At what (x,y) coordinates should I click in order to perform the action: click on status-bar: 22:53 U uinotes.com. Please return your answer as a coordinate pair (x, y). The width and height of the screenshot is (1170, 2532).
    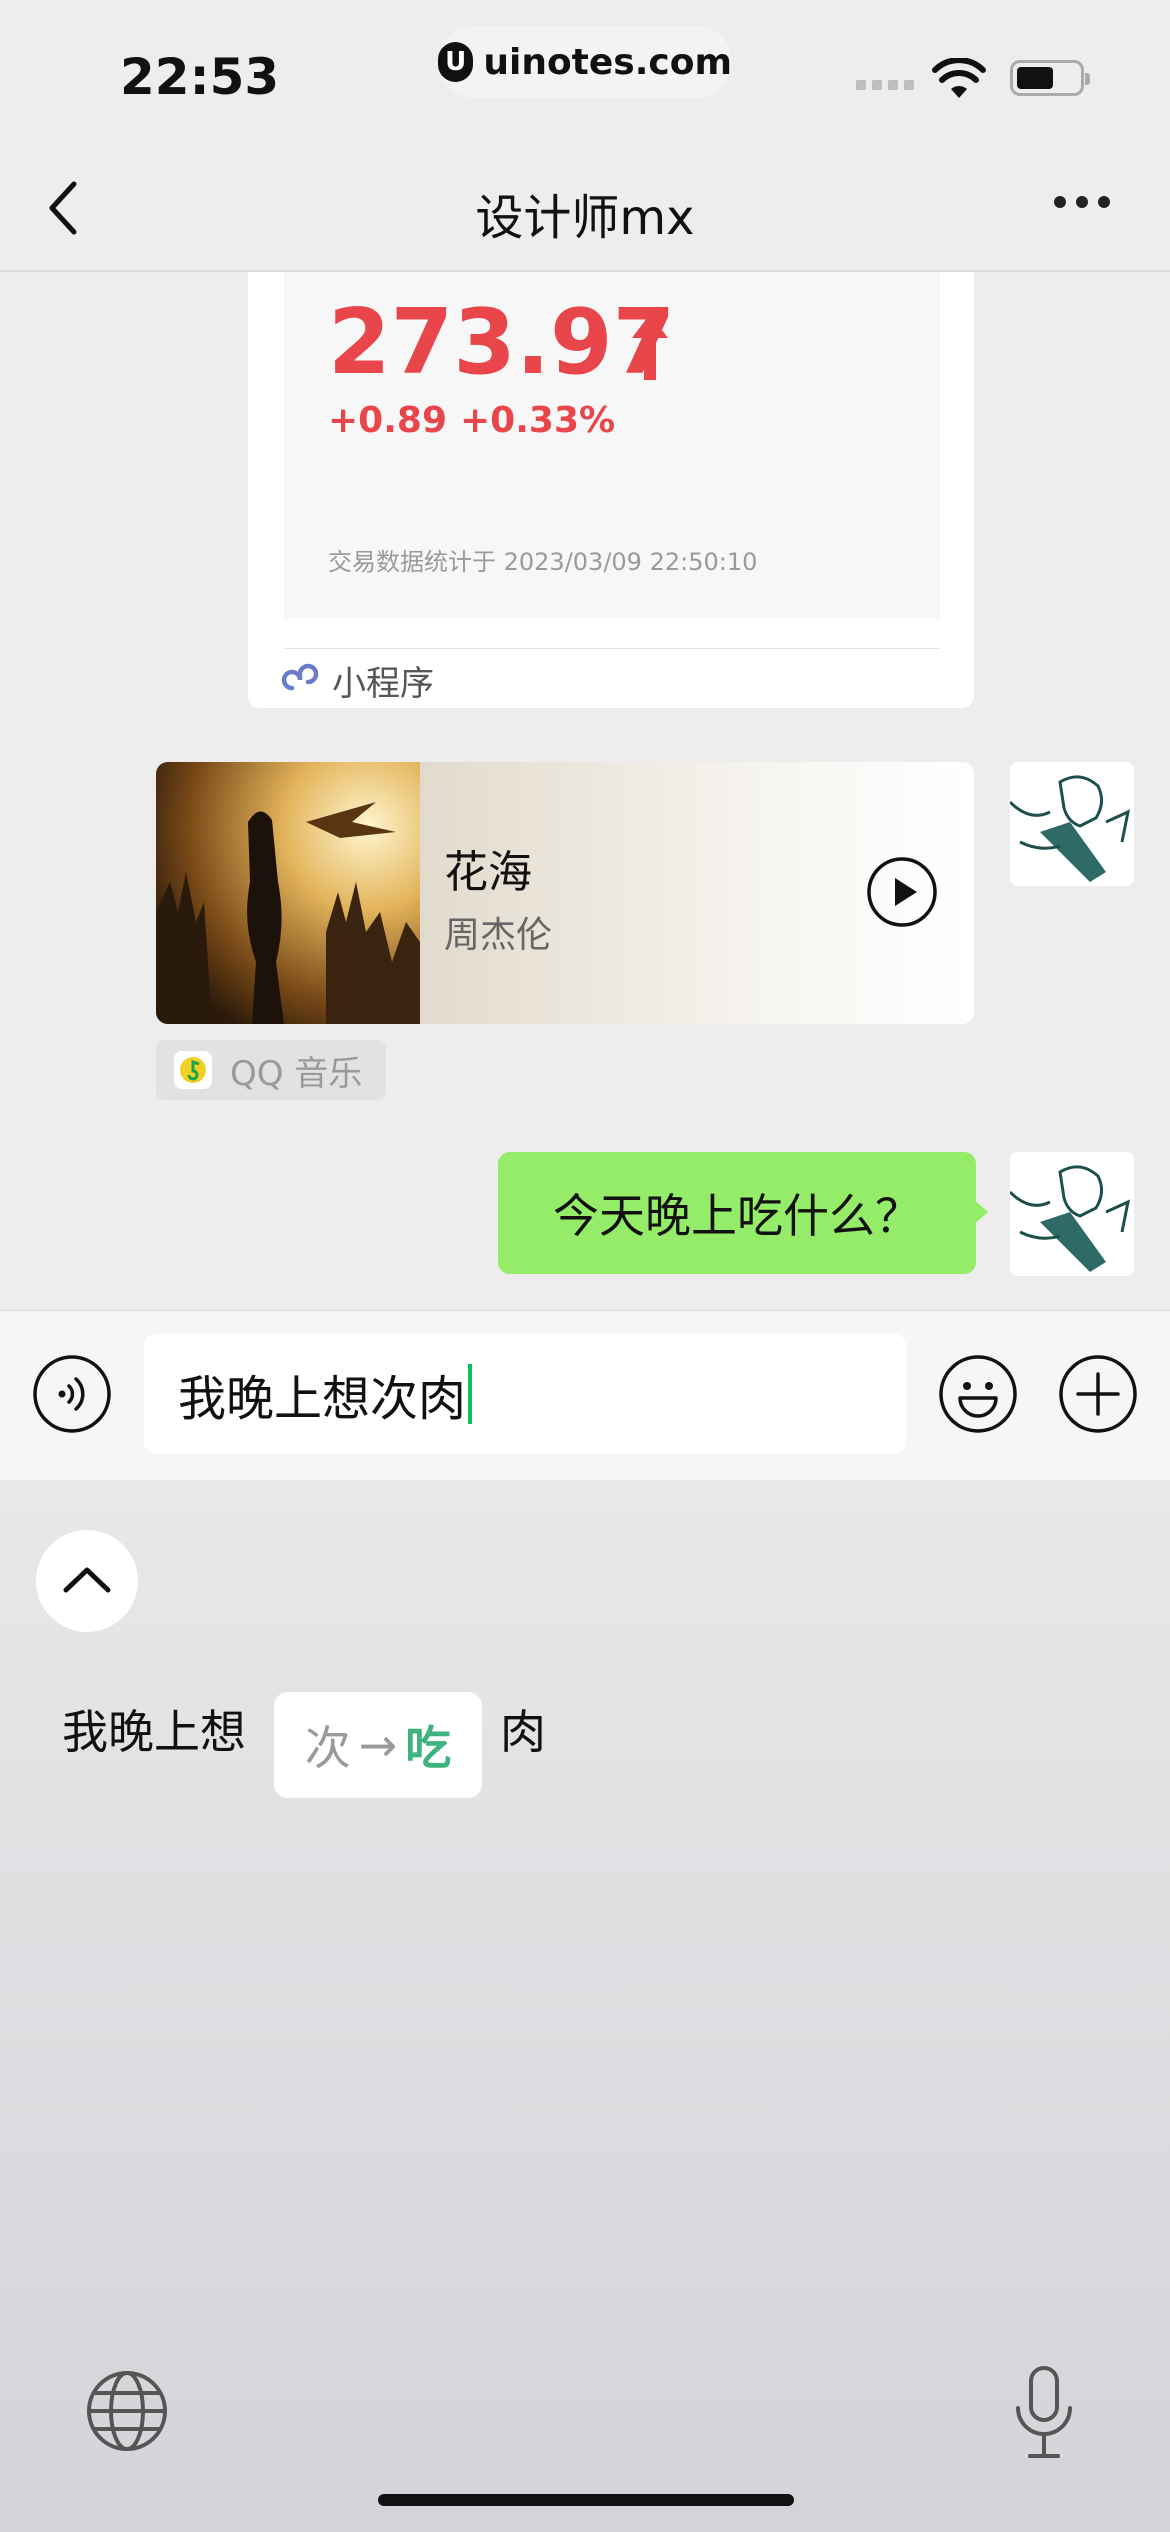
    Looking at the image, I should click on (585, 70).